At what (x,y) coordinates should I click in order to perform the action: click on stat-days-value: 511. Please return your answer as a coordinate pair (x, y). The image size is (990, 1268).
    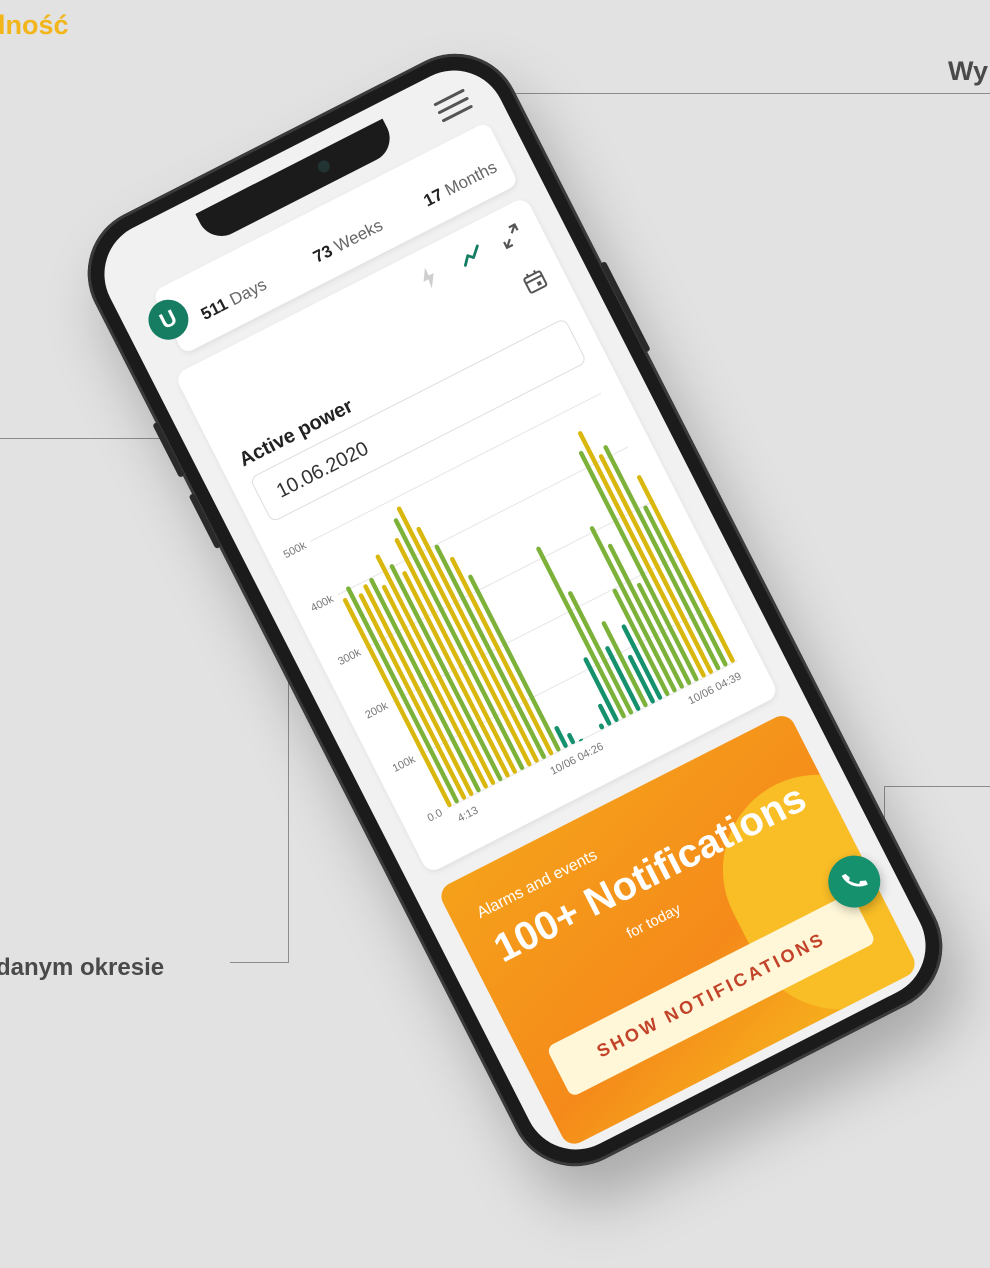
    Looking at the image, I should click on (214, 309).